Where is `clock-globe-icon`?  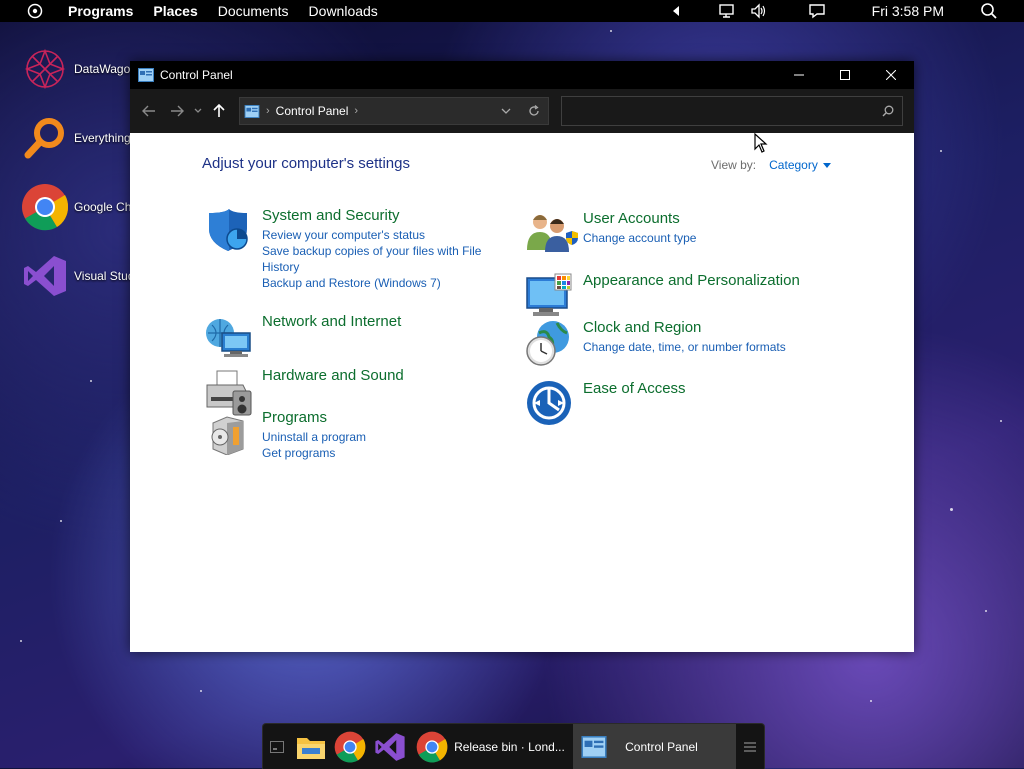
clock-globe-icon is located at coordinates (547, 343).